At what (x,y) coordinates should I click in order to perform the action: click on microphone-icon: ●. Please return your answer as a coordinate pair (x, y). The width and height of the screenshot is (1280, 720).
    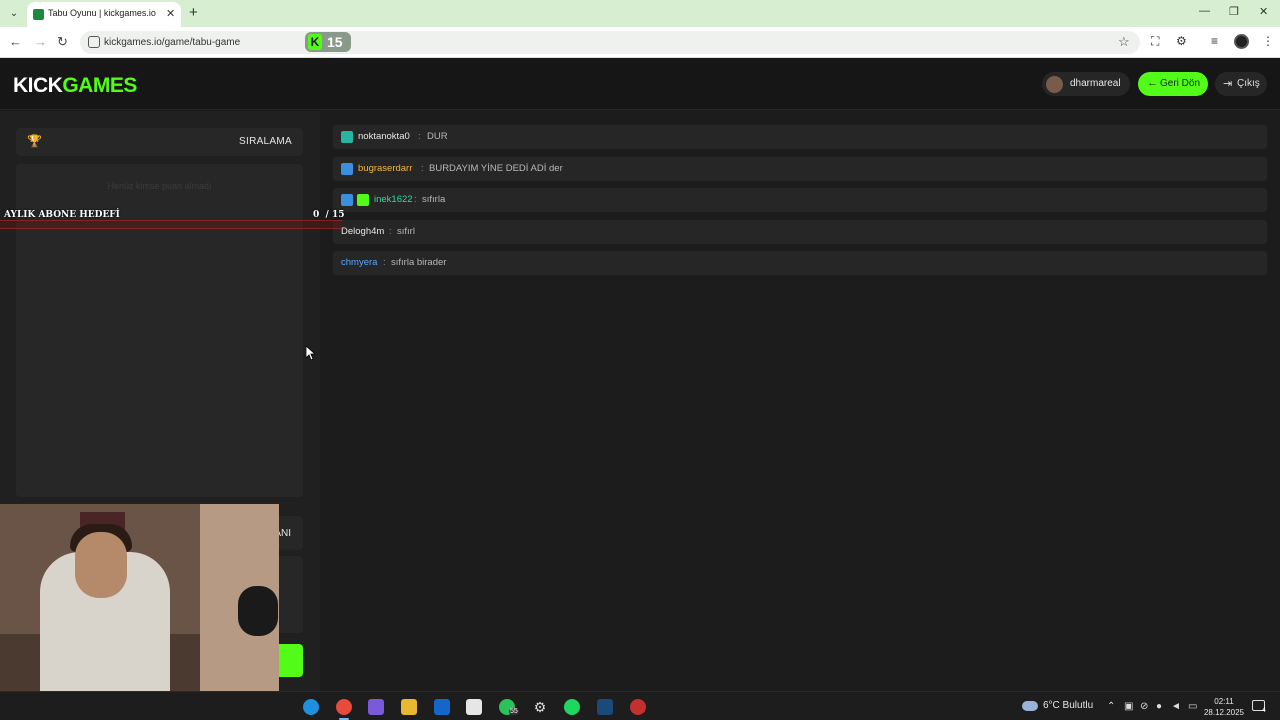
    Looking at the image, I should click on (1159, 706).